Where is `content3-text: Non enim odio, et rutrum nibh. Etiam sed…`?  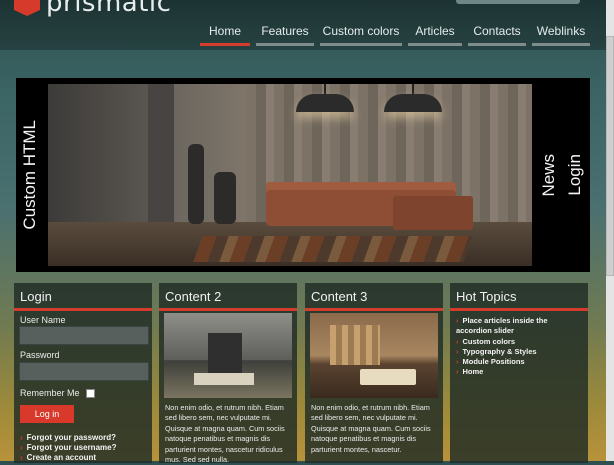
content3-text: Non enim odio, et rutrum nibh. Etiam sed… is located at coordinates (371, 428).